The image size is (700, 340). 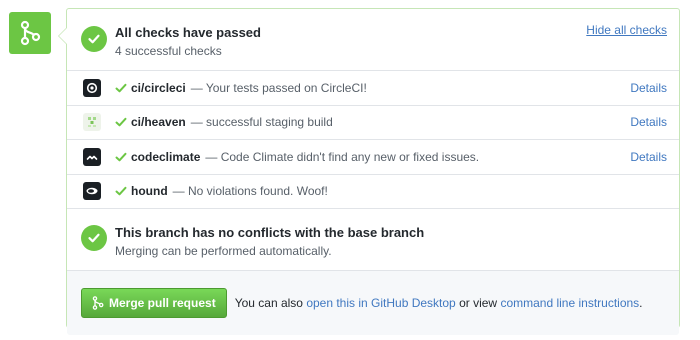 What do you see at coordinates (158, 87) in the screenshot?
I see `check-name: ci/circleci` at bounding box center [158, 87].